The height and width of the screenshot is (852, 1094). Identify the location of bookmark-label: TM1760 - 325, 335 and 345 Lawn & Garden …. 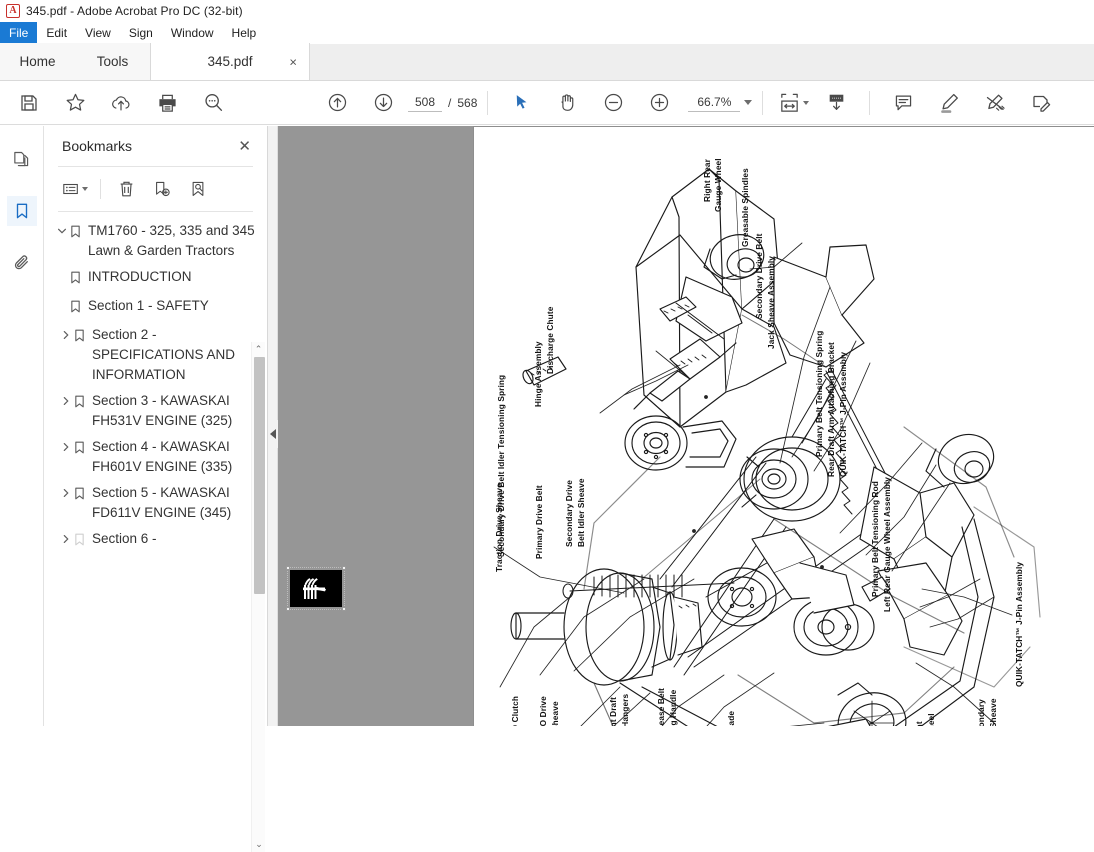
(171, 240).